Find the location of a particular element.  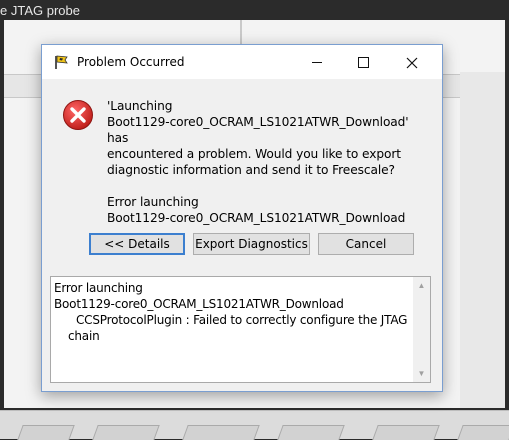

close-icon is located at coordinates (412, 62).